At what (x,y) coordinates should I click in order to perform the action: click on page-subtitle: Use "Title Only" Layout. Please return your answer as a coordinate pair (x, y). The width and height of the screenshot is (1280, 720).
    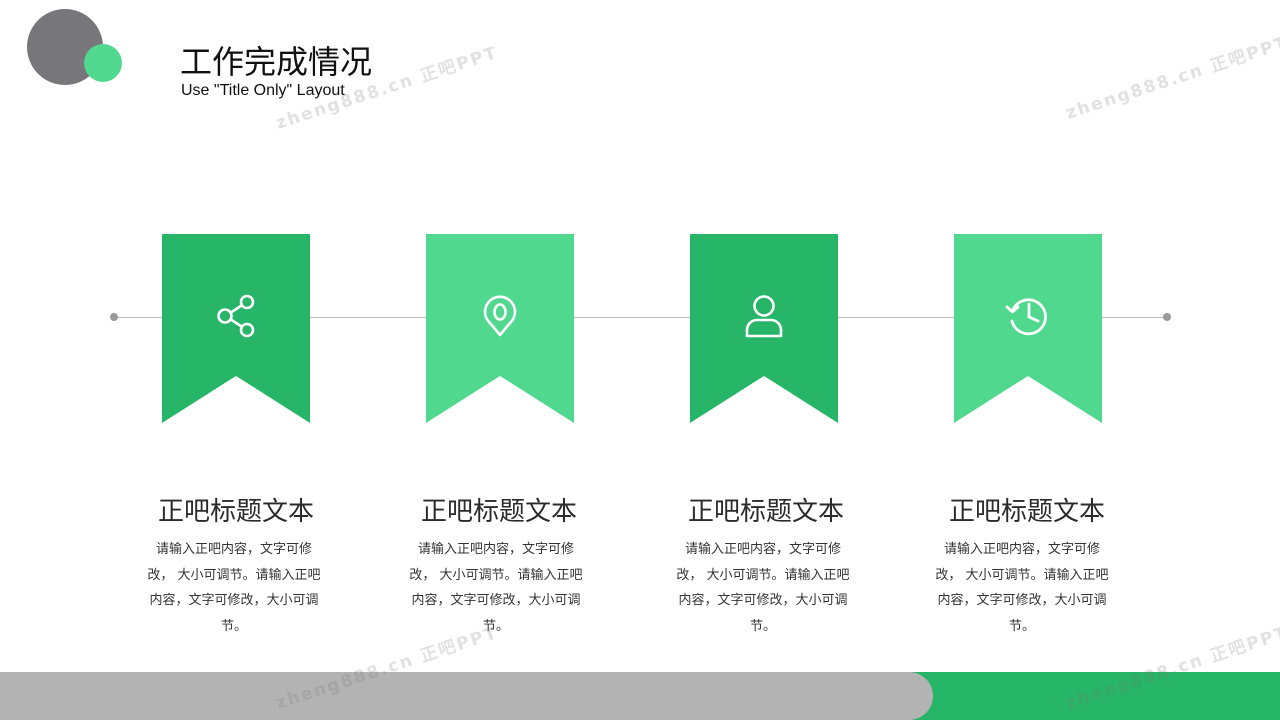
    Looking at the image, I should click on (263, 90).